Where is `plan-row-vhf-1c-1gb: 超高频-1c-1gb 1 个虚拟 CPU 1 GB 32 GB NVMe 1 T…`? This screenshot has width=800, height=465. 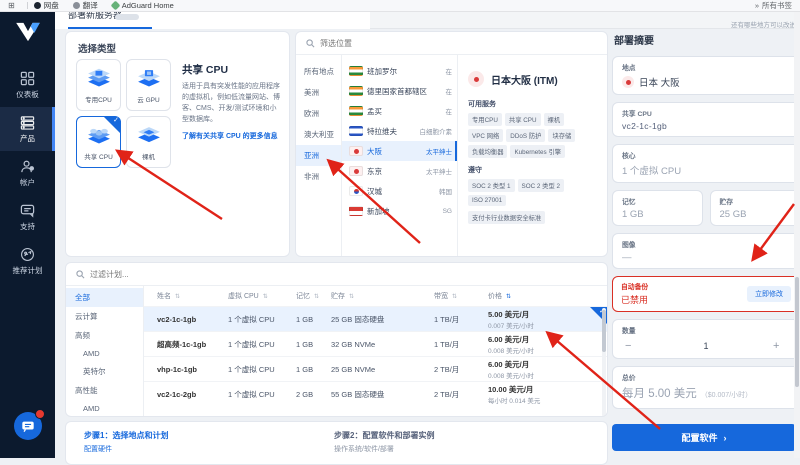
plan-row-vhf-1c-1gb: 超高频-1c-1gb 1 个虚拟 CPU 1 GB 32 GB NVMe 1 T… is located at coordinates (375, 343).